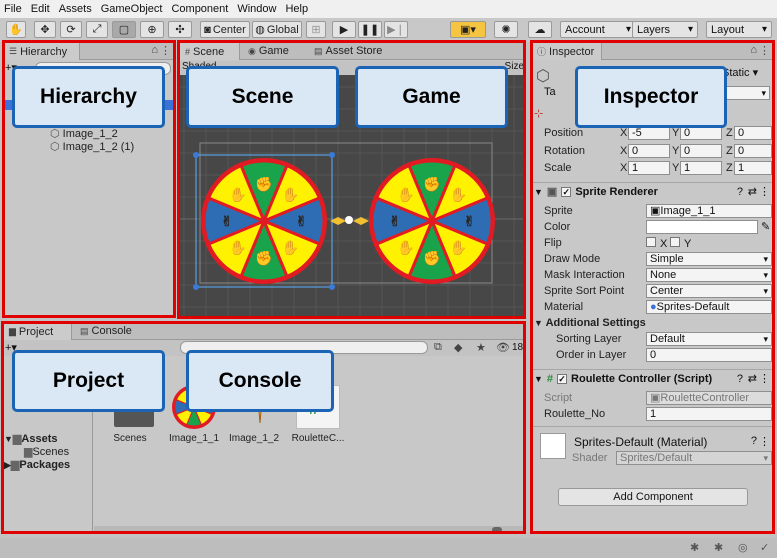 The width and height of the screenshot is (777, 558). I want to click on order-in-layer-field: 0, so click(709, 355).